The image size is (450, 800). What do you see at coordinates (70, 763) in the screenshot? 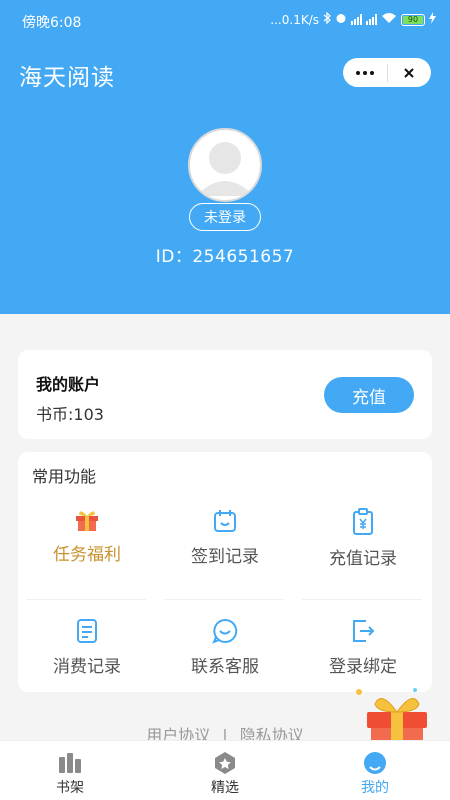
I see `bookshelf-icon` at bounding box center [70, 763].